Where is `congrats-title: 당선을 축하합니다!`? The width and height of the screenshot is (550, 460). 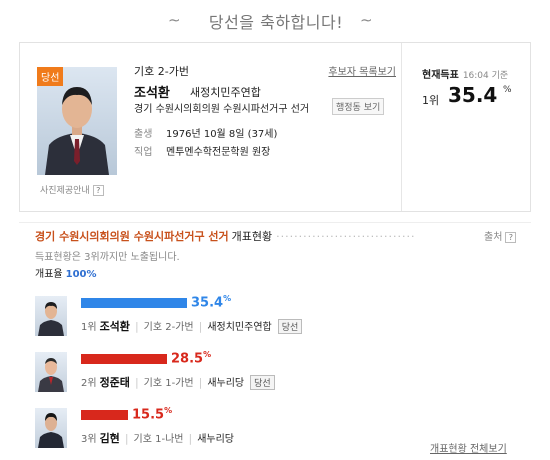
congrats-title: 당선을 축하합니다! is located at coordinates (276, 22).